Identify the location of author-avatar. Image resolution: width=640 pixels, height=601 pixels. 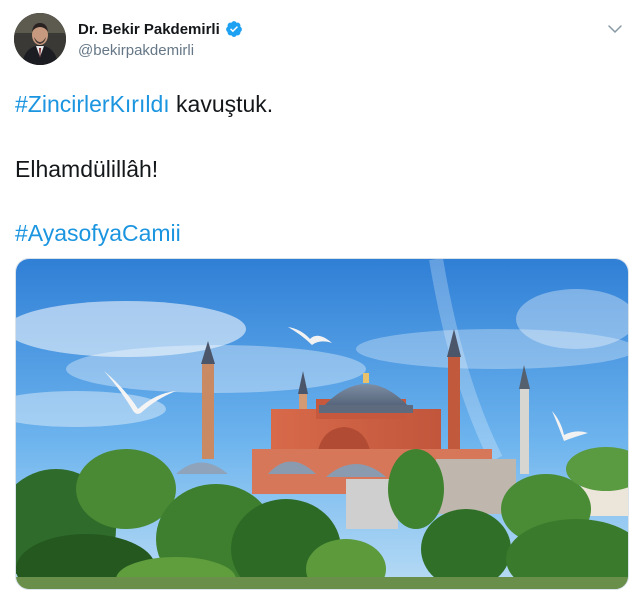
(40, 39).